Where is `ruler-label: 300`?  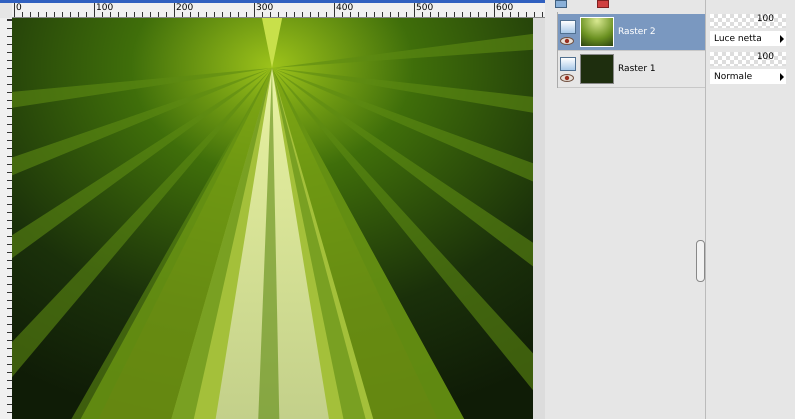 ruler-label: 300 is located at coordinates (264, 8).